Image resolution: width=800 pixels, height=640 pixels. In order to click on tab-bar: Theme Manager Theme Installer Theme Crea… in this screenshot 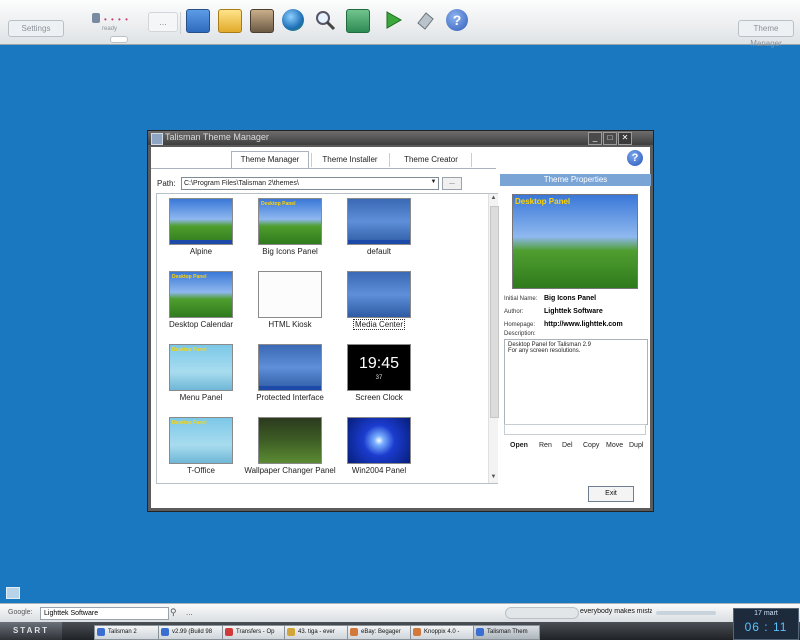, I will do `click(400, 158)`.